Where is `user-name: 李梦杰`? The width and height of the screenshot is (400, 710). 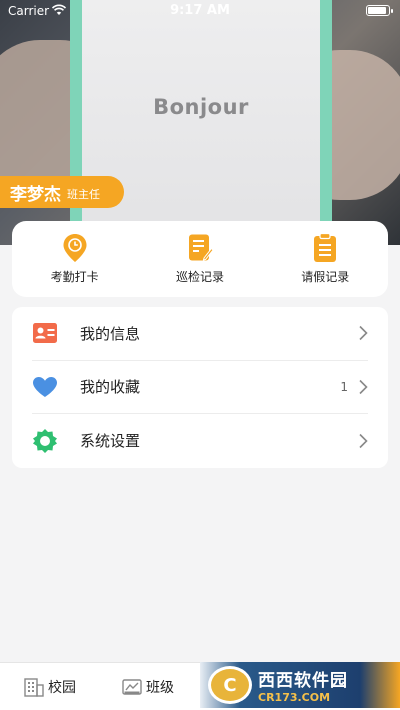 user-name: 李梦杰 is located at coordinates (35, 194).